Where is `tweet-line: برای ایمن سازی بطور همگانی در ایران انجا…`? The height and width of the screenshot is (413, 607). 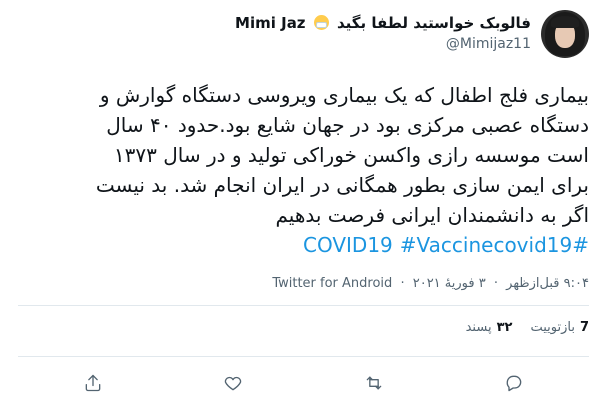
tweet-line: برای ایمن سازی بطور همگانی در ایران انجا… is located at coordinates (342, 185).